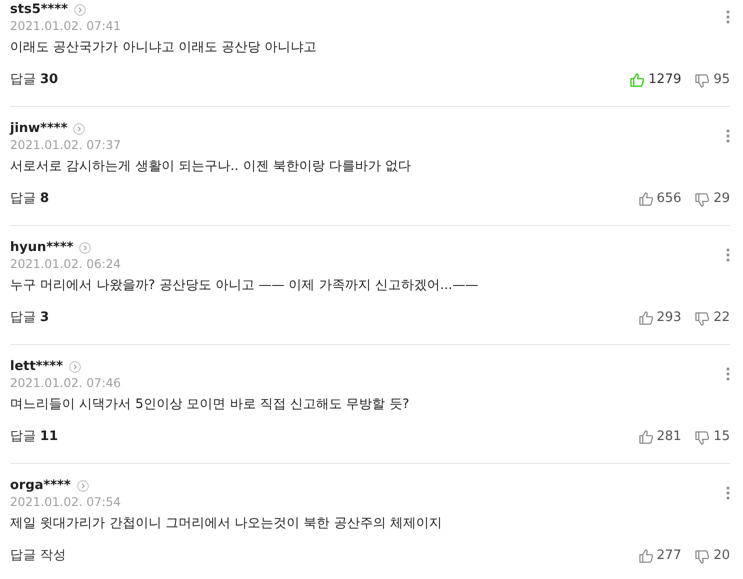 This screenshot has height=579, width=743. Describe the element at coordinates (66, 264) in the screenshot. I see `comment-date: 2021.01.02. 06:24` at that location.